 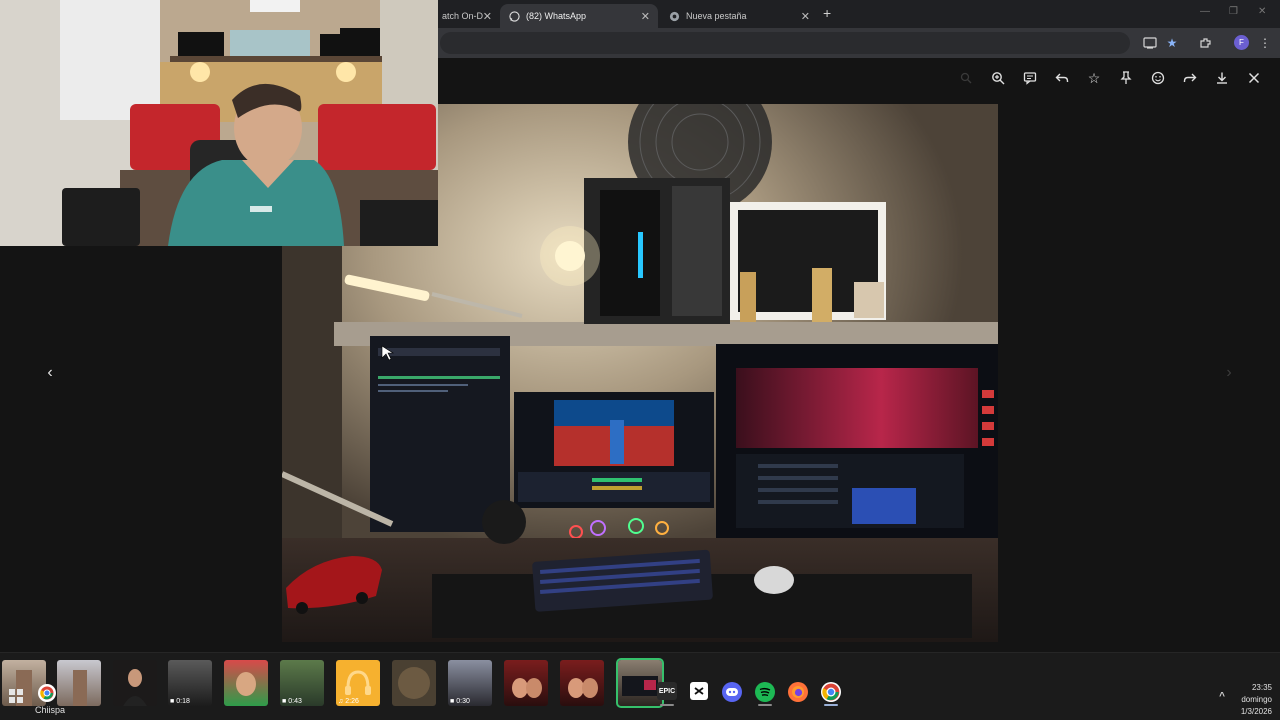 I want to click on reply-icon, so click(x=1062, y=78).